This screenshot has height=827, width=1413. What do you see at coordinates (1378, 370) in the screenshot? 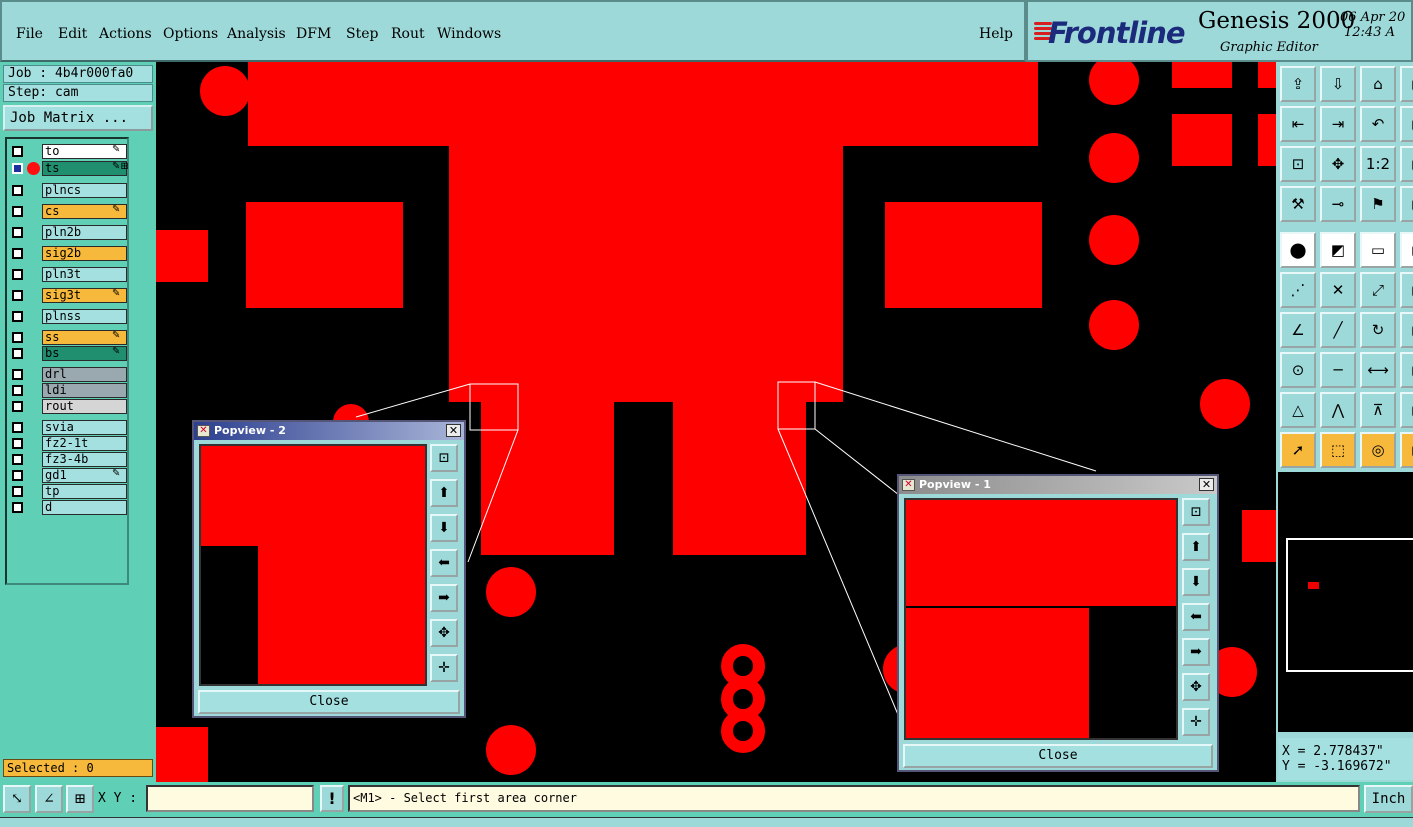
I see `dimension-icon: ⟷` at bounding box center [1378, 370].